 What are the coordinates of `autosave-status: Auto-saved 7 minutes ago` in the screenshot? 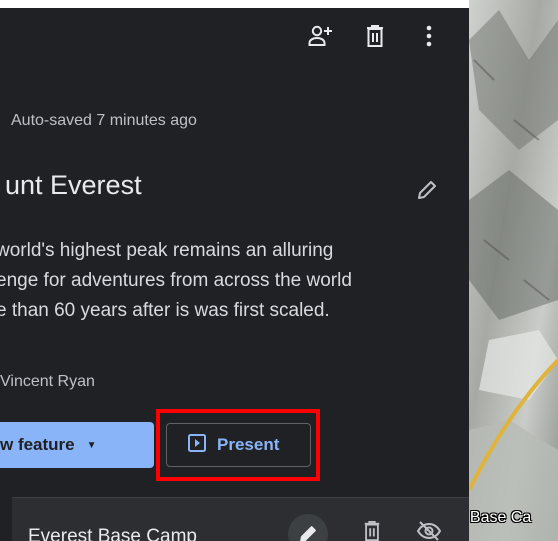 It's located at (104, 120).